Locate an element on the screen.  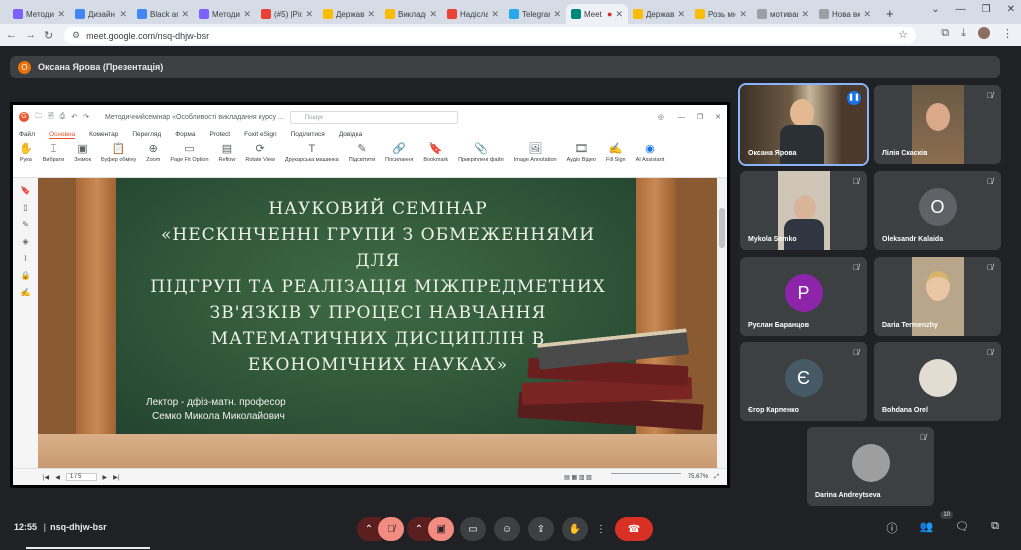
tool-audio-video: 🎞 Аудіо Відео is located at coordinates (581, 160).